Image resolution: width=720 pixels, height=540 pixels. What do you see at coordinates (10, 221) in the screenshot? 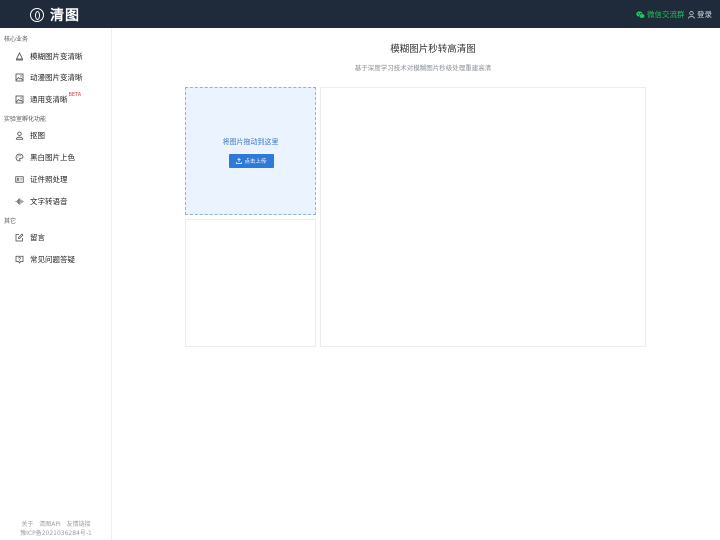
I see `section-title-other: 其它` at bounding box center [10, 221].